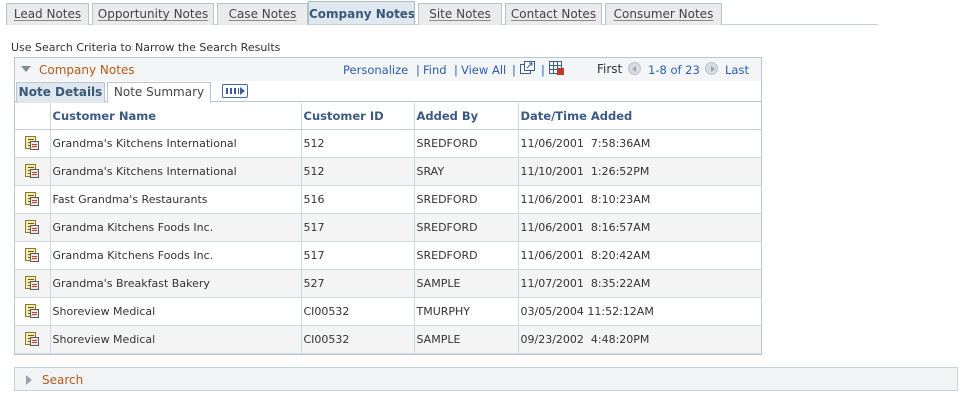 Image resolution: width=965 pixels, height=401 pixels. Describe the element at coordinates (711, 68) in the screenshot. I see `next-icon` at that location.